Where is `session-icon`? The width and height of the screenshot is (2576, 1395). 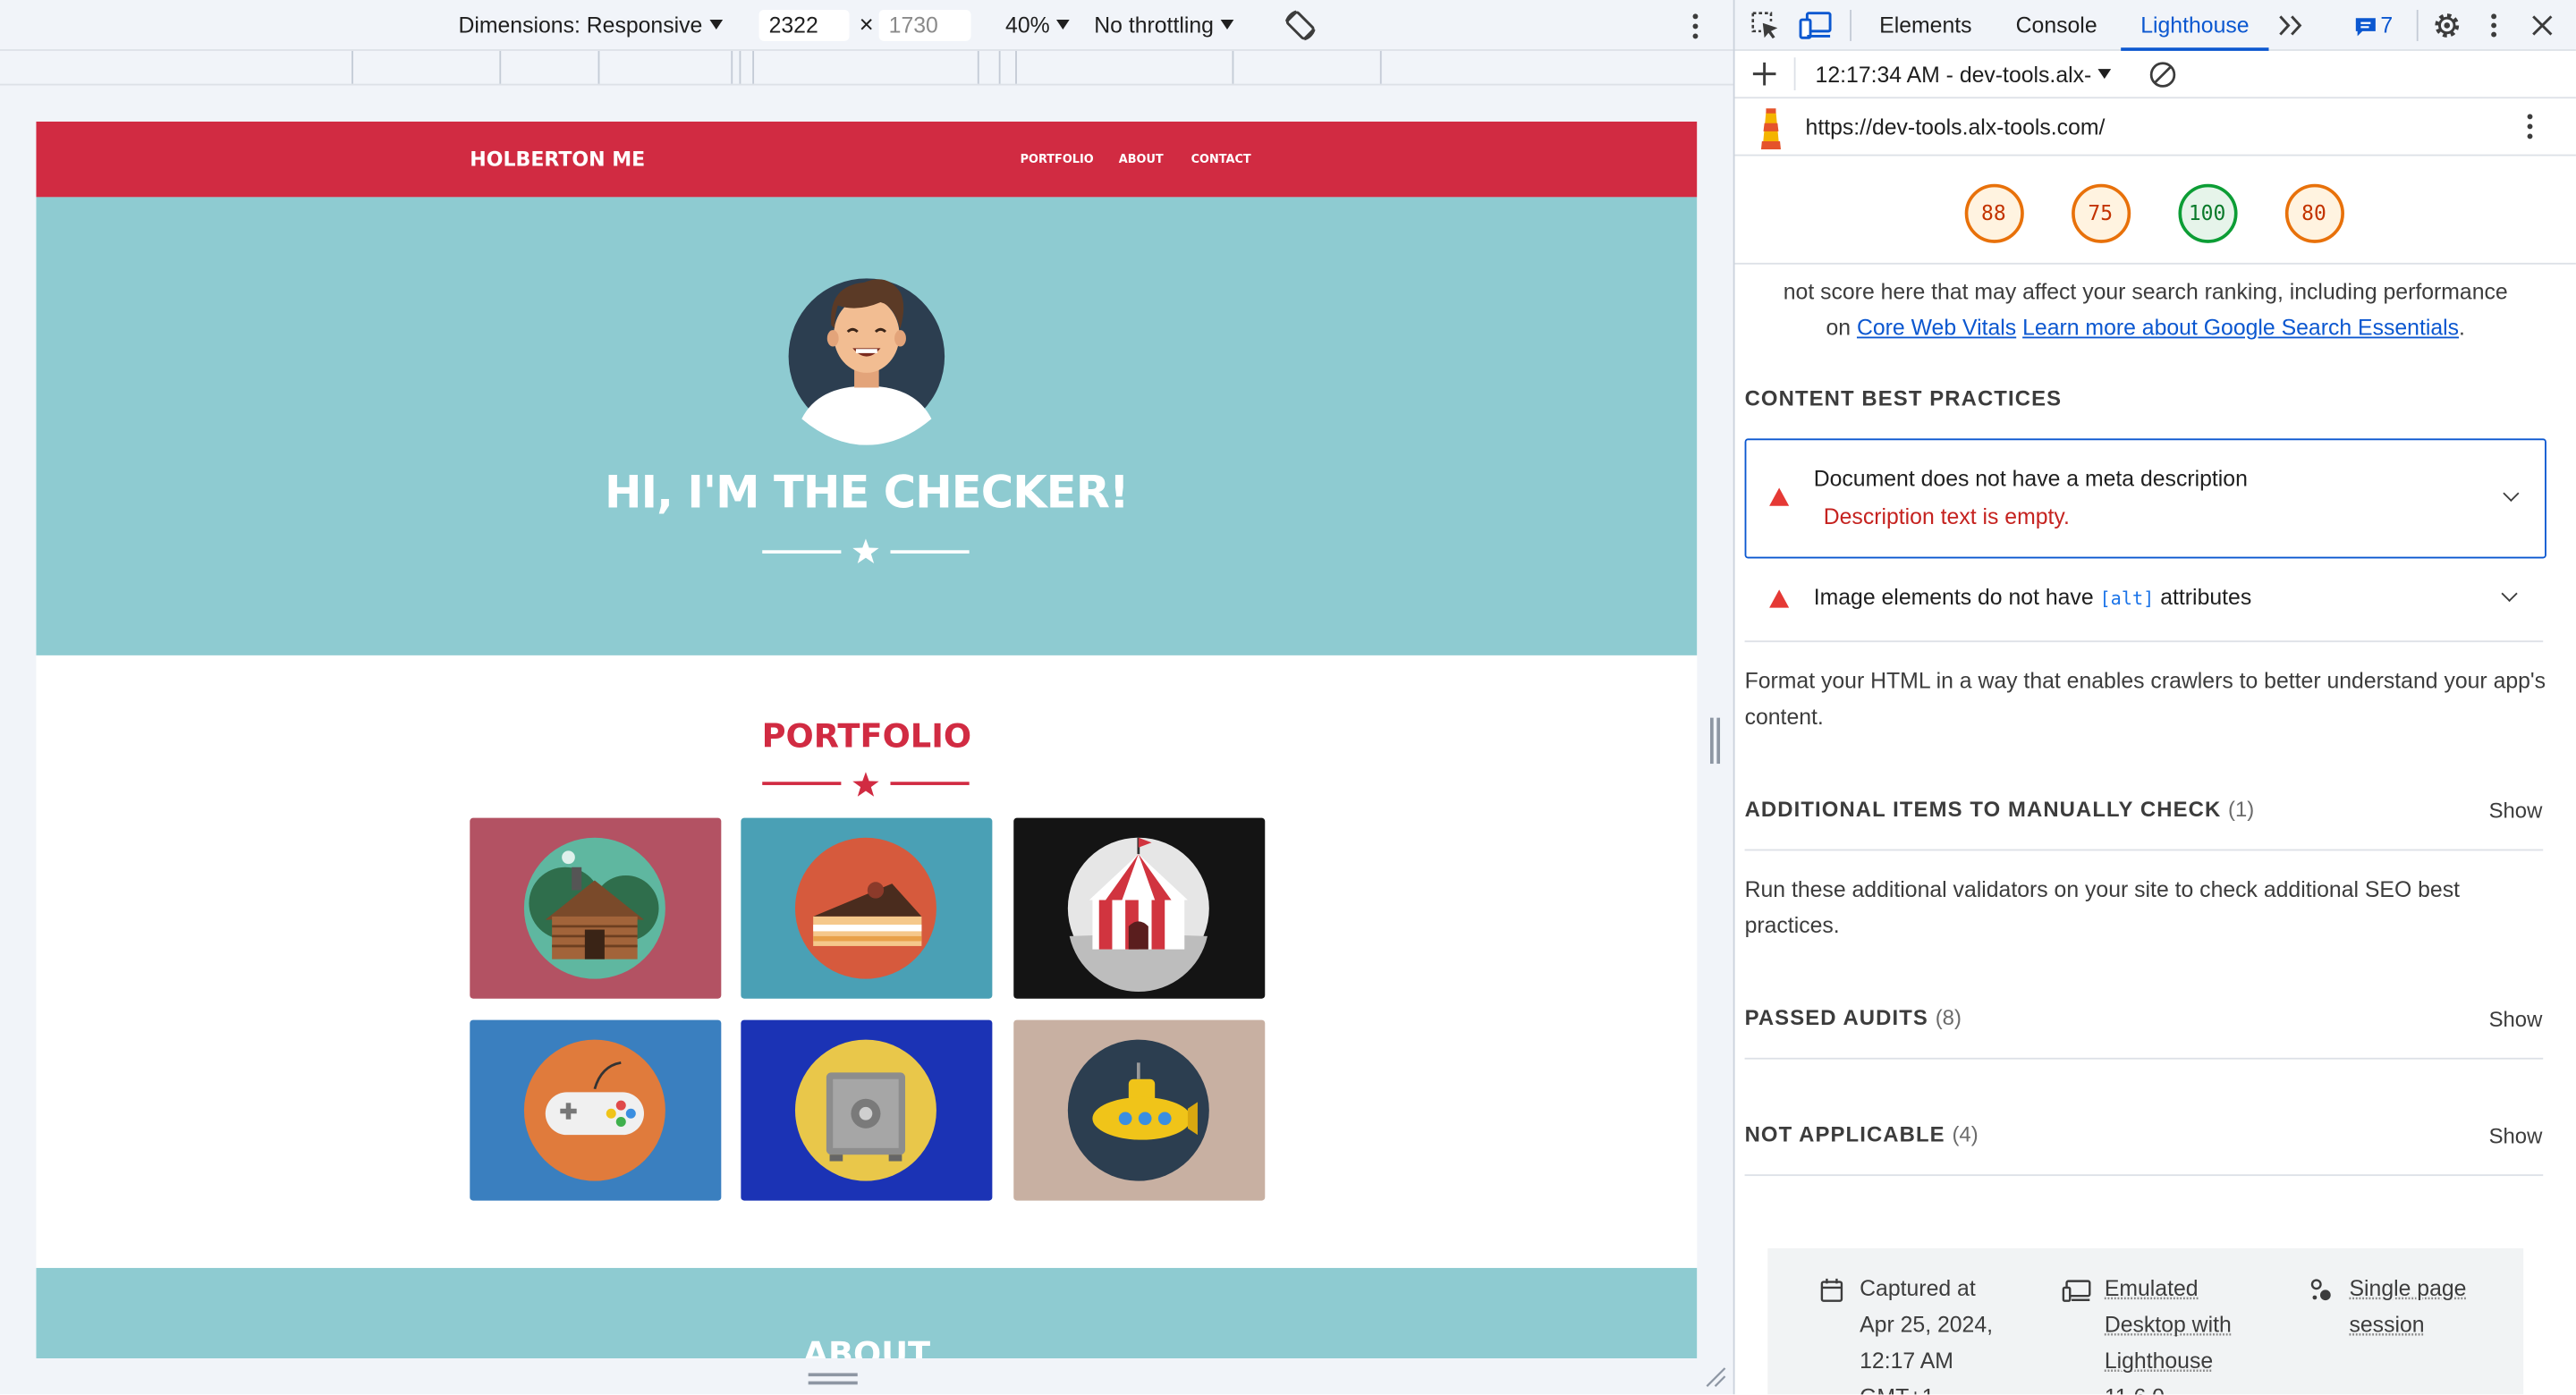 session-icon is located at coordinates (2320, 1290).